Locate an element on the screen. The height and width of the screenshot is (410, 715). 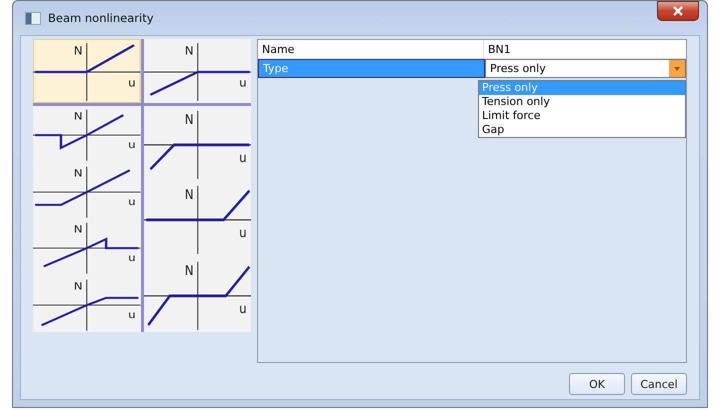
close-button is located at coordinates (678, 11).